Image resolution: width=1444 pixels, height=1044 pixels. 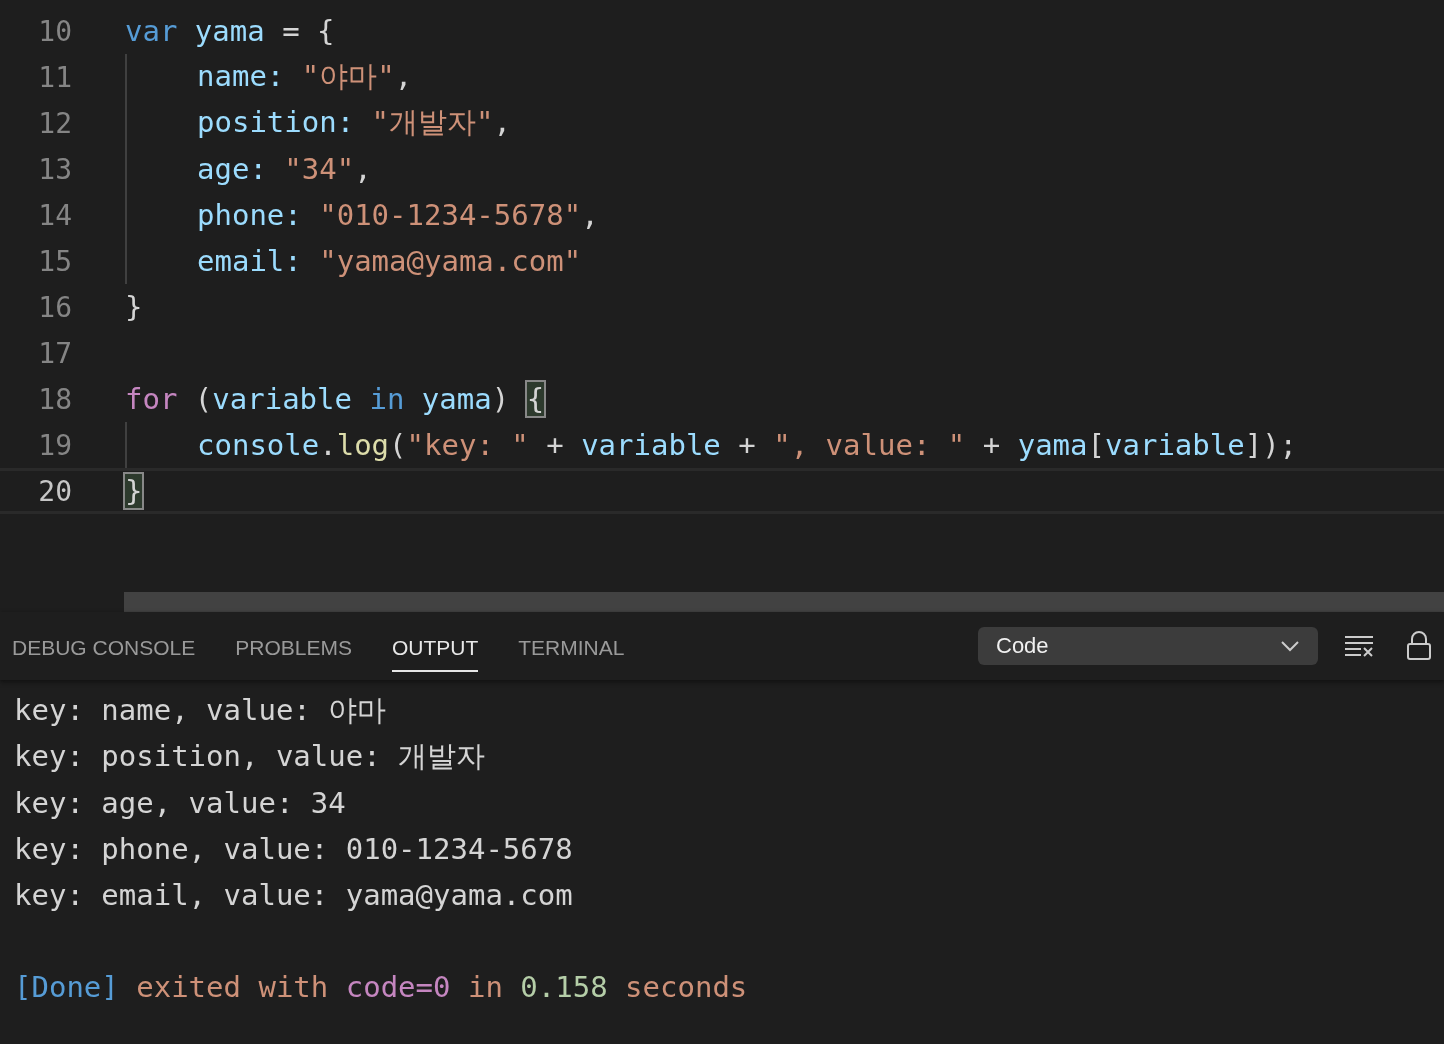 What do you see at coordinates (54, 169) in the screenshot?
I see `line-number: 13` at bounding box center [54, 169].